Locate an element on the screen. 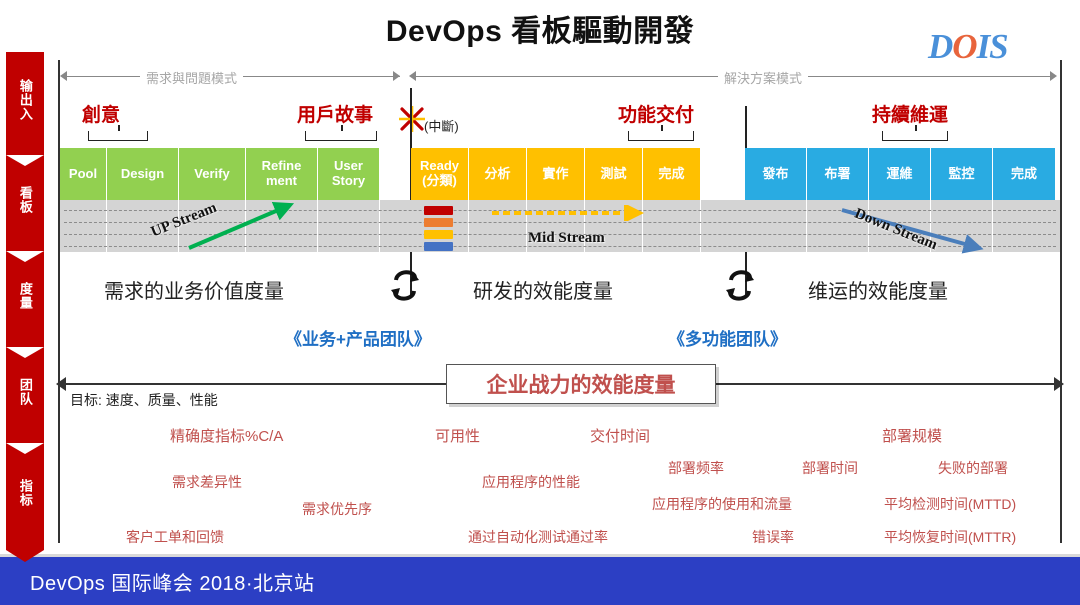 This screenshot has height=605, width=1080. column-label: Refine ment is located at coordinates (281, 173).